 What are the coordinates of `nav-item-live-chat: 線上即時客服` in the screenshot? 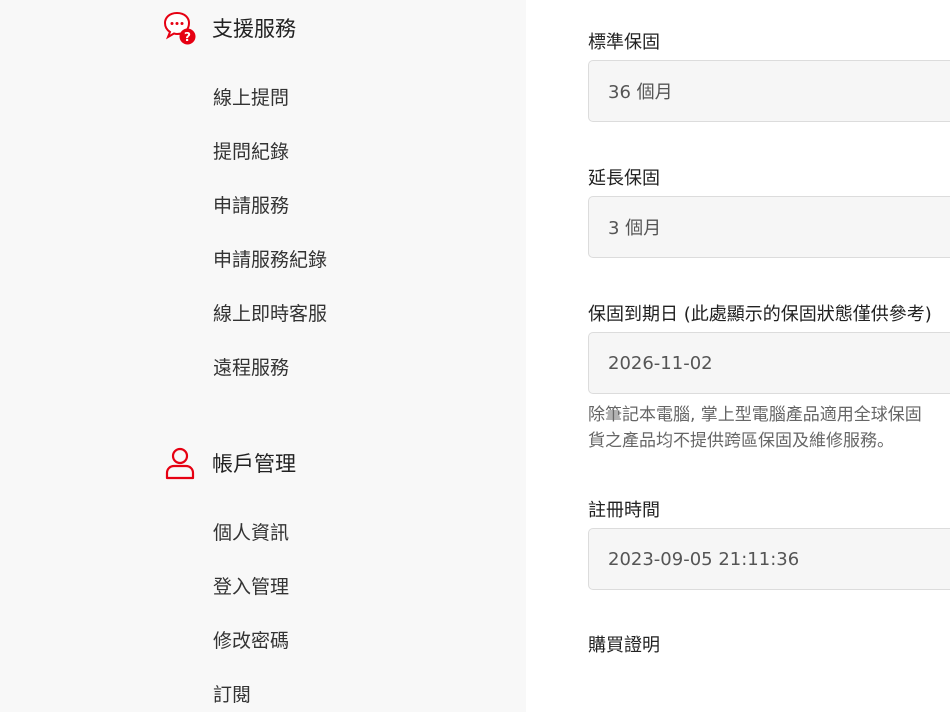 It's located at (270, 312).